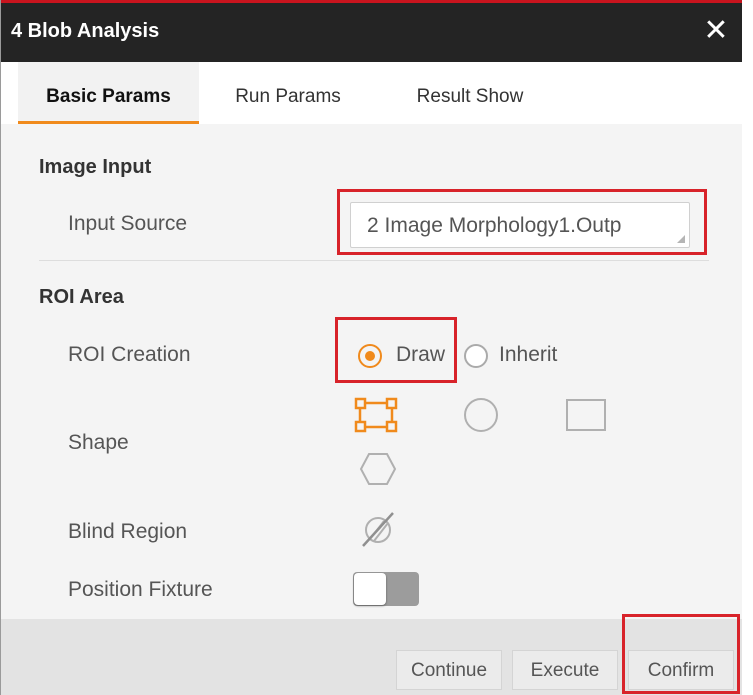 The width and height of the screenshot is (753, 695). What do you see at coordinates (128, 531) in the screenshot?
I see `blind-region-label: Blind Region` at bounding box center [128, 531].